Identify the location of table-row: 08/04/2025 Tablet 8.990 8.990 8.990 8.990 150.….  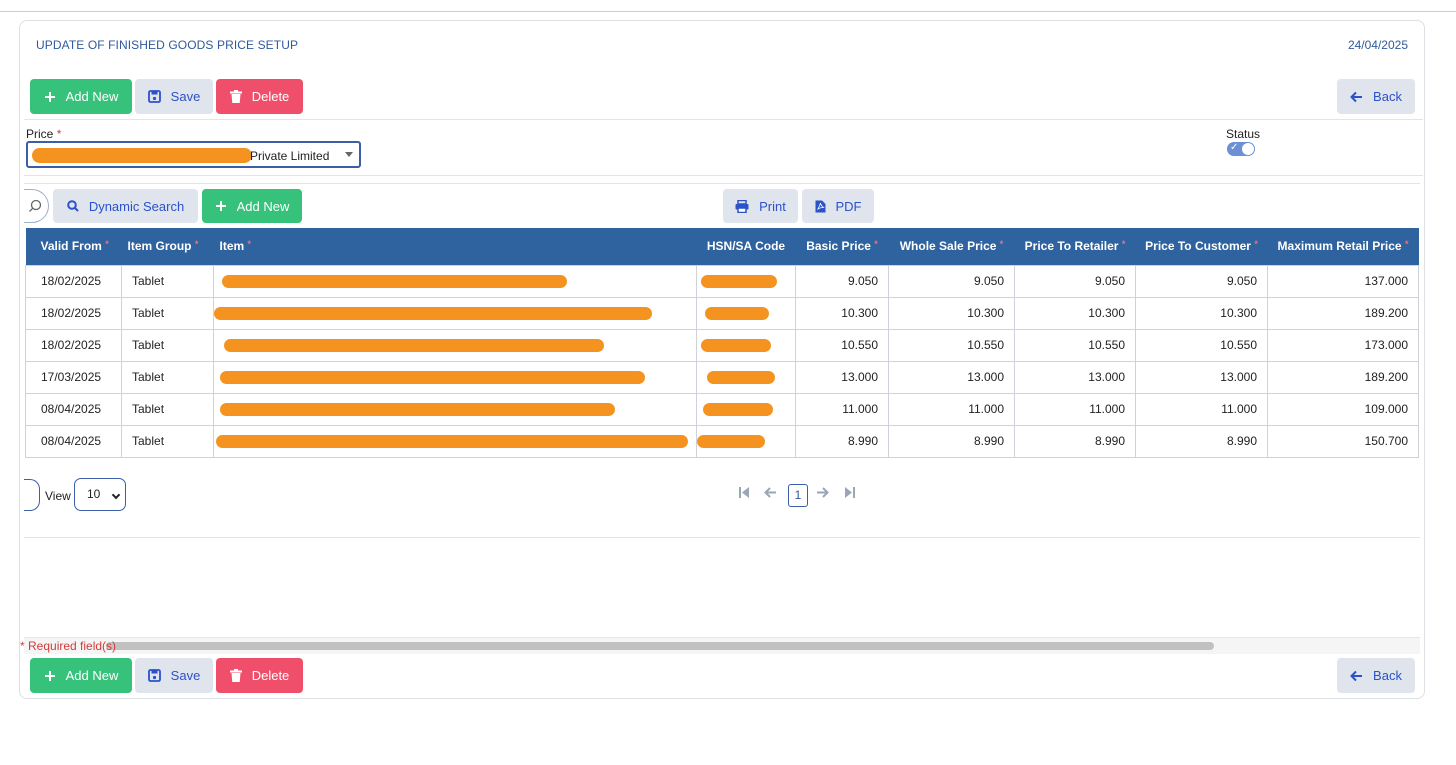
(722, 441).